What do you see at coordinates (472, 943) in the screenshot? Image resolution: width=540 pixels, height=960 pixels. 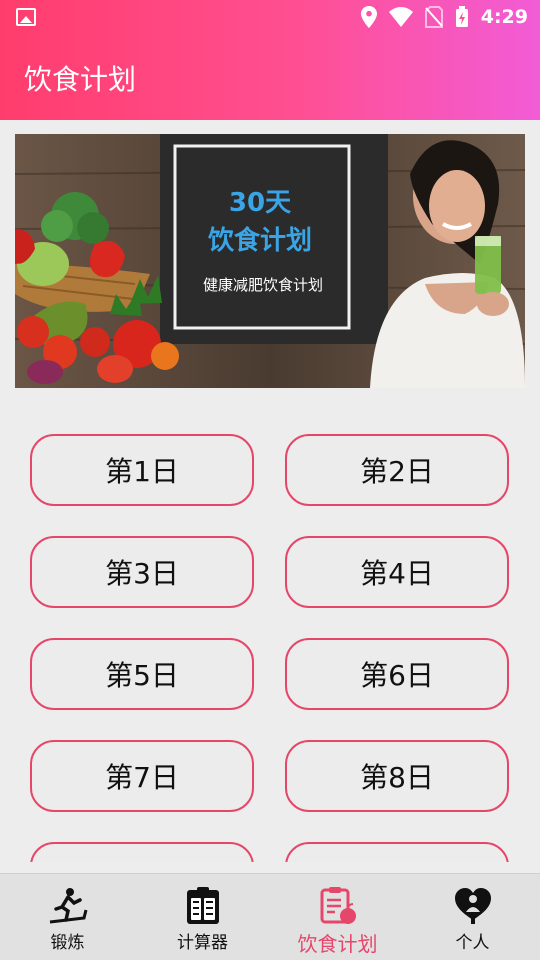 I see `nav-label-profile: 个人` at bounding box center [472, 943].